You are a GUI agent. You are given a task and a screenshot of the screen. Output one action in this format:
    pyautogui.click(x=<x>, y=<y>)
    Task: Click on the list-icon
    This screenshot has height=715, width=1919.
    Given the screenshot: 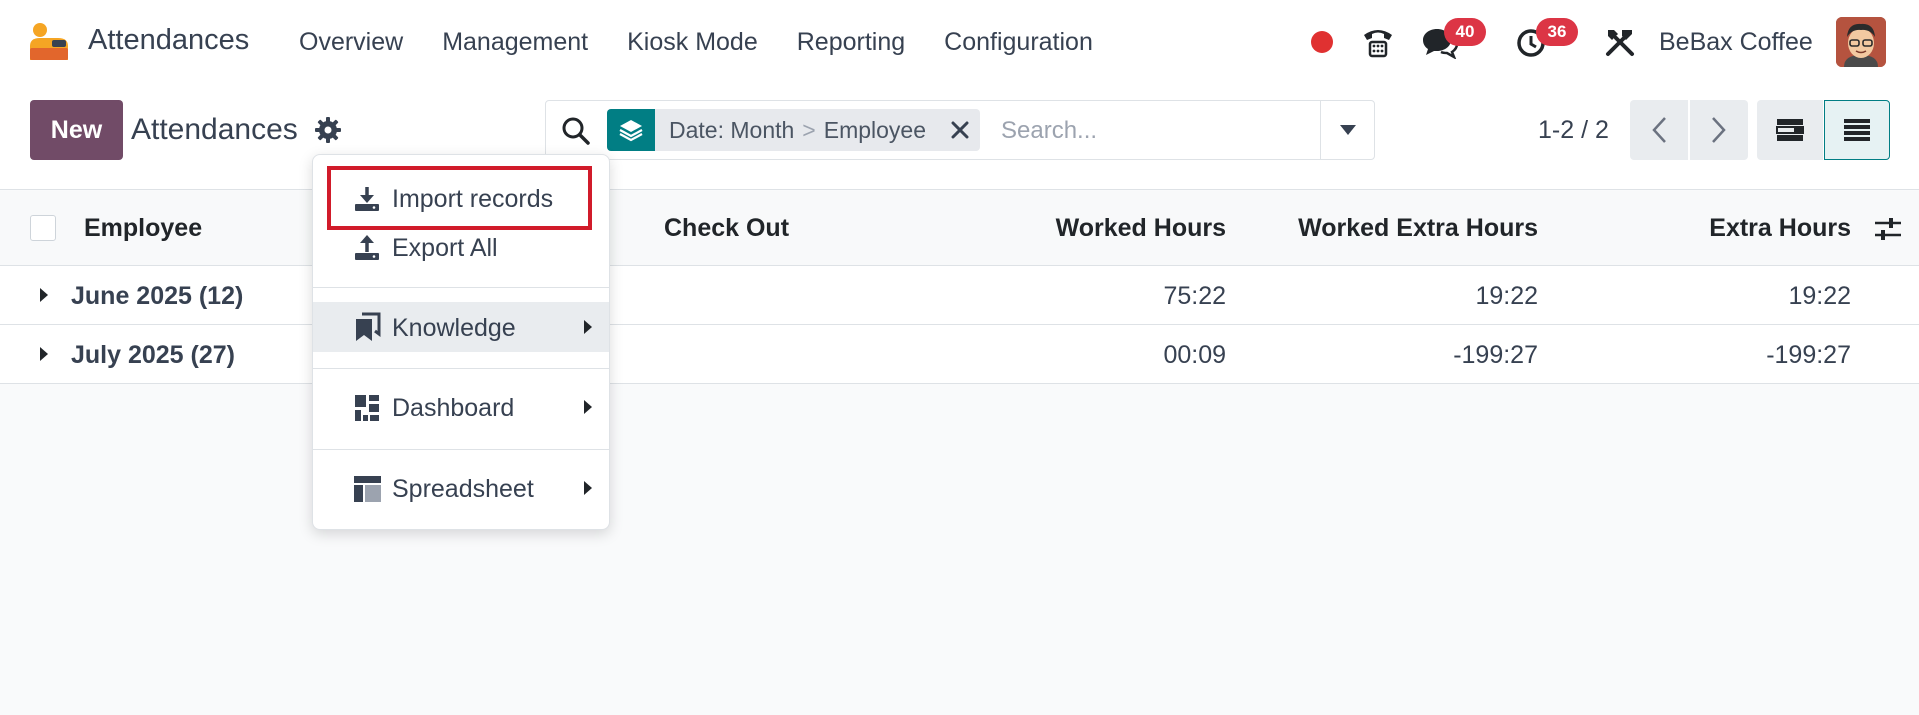 What is the action you would take?
    pyautogui.click(x=1857, y=130)
    